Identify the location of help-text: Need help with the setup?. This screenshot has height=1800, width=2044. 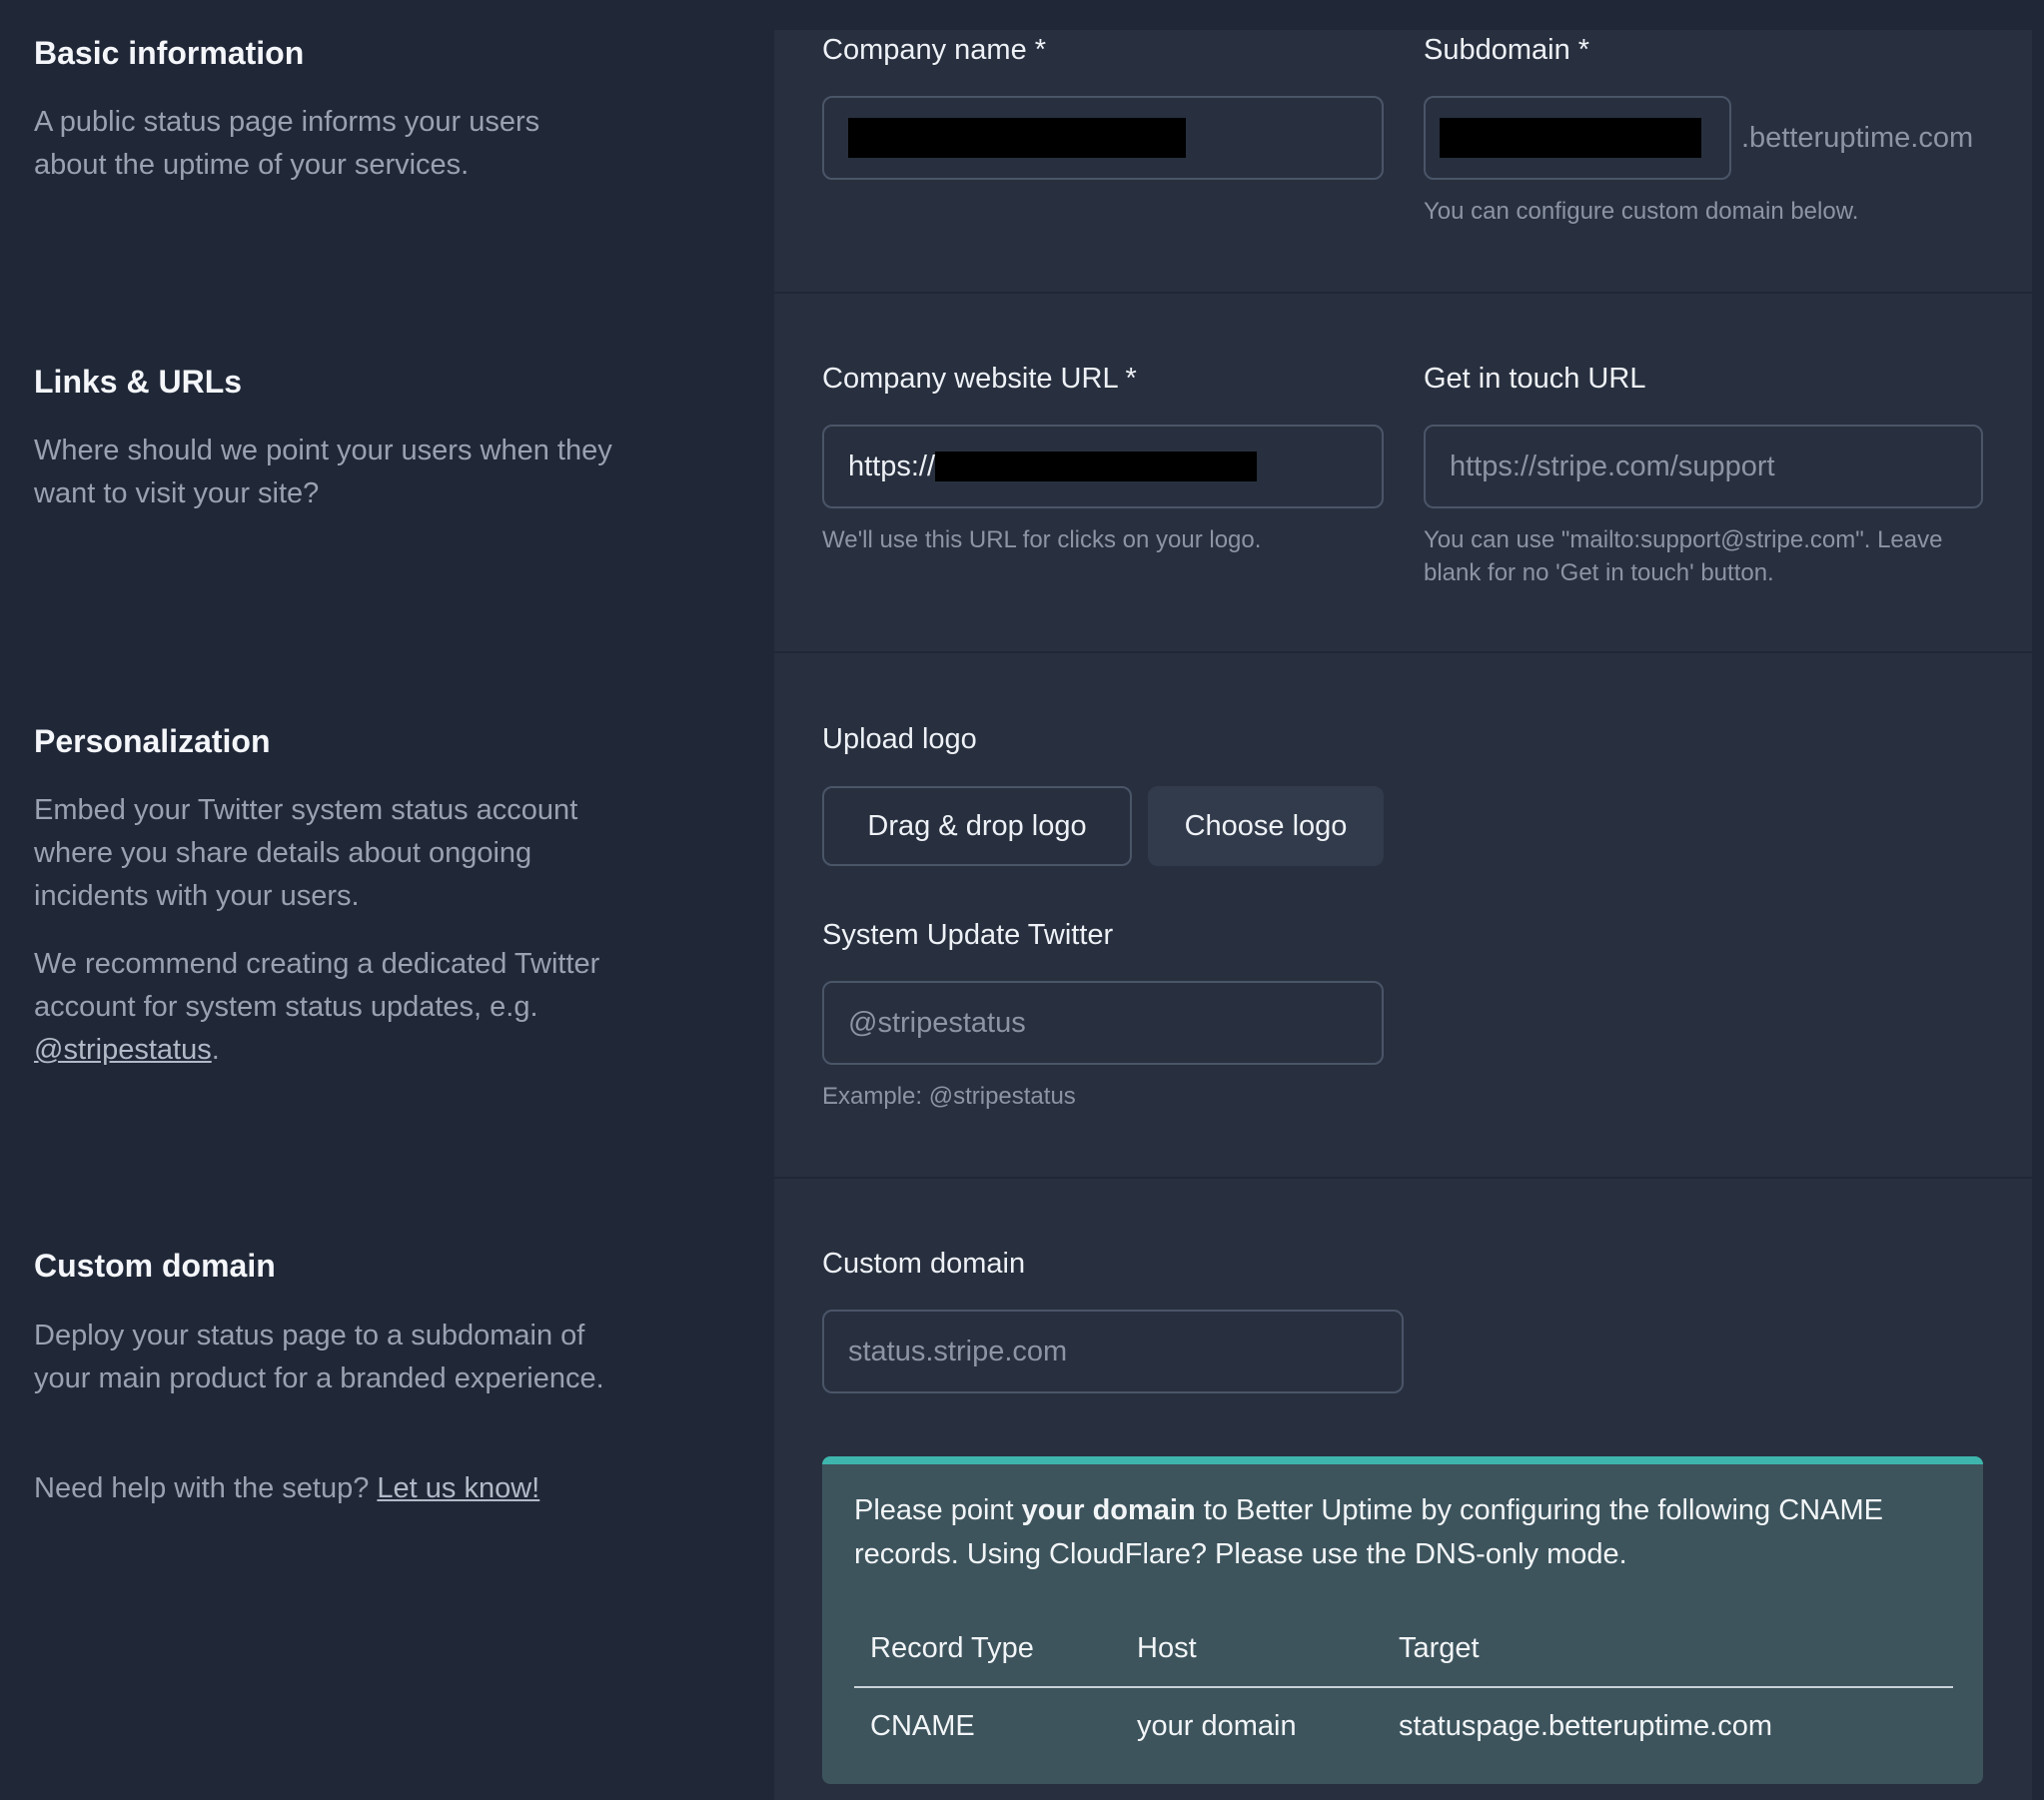
(206, 1488).